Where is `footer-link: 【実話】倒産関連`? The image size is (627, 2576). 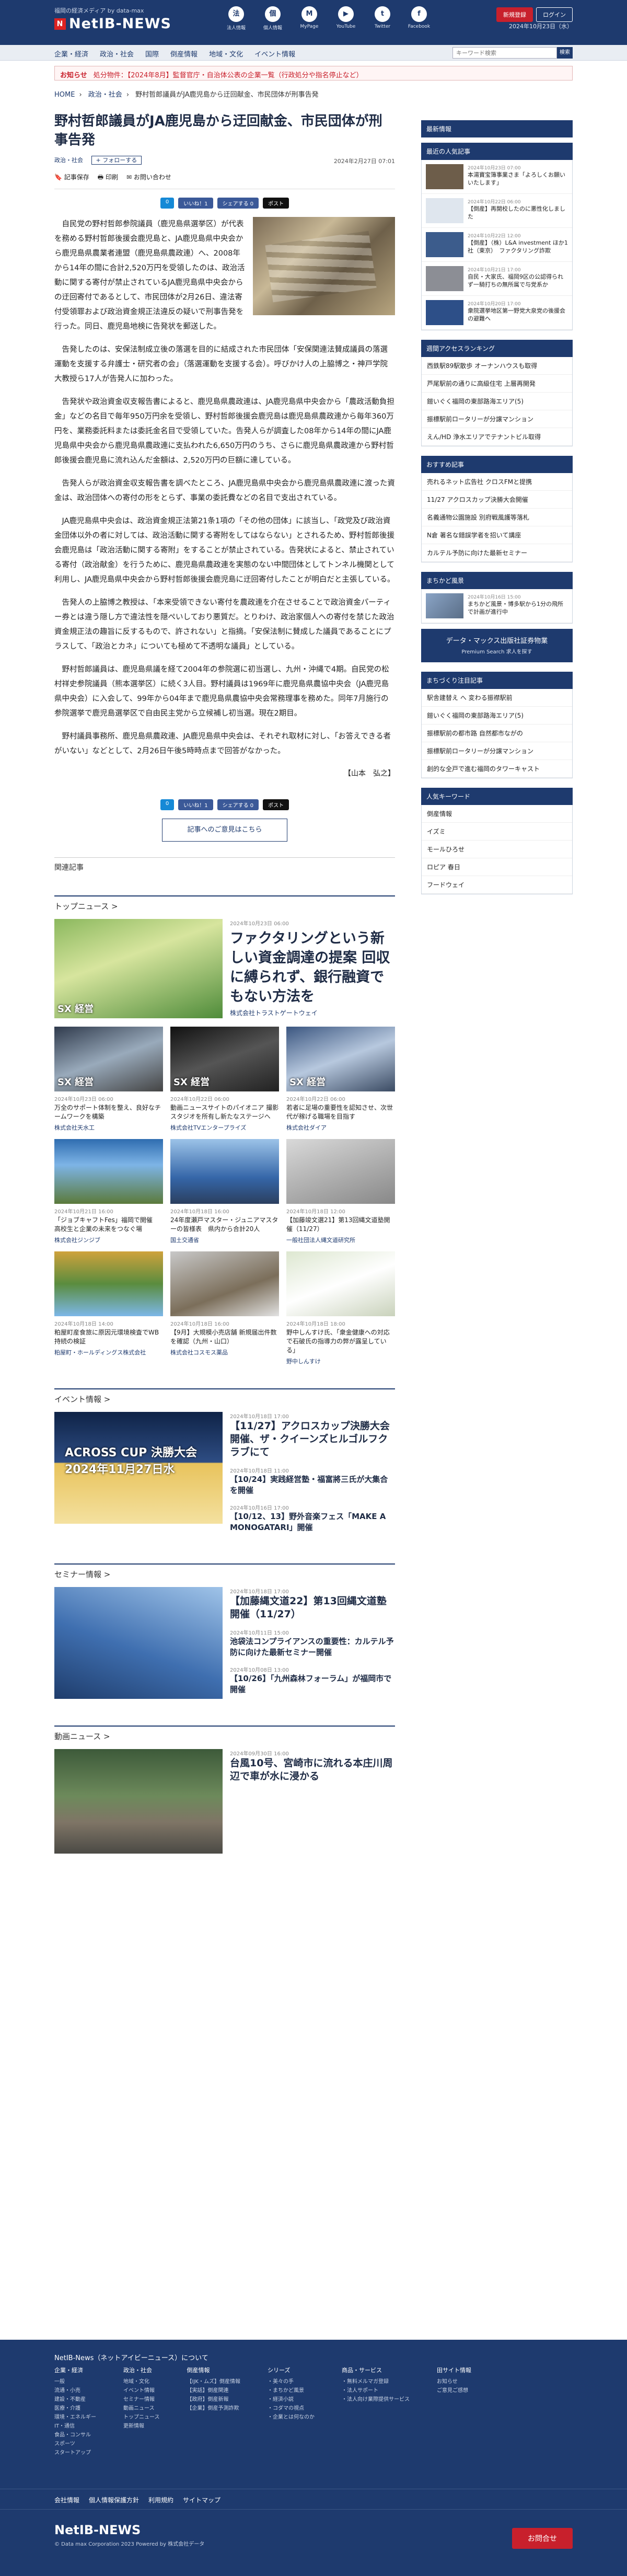
footer-link: 【実話】倒産関連 is located at coordinates (213, 2390).